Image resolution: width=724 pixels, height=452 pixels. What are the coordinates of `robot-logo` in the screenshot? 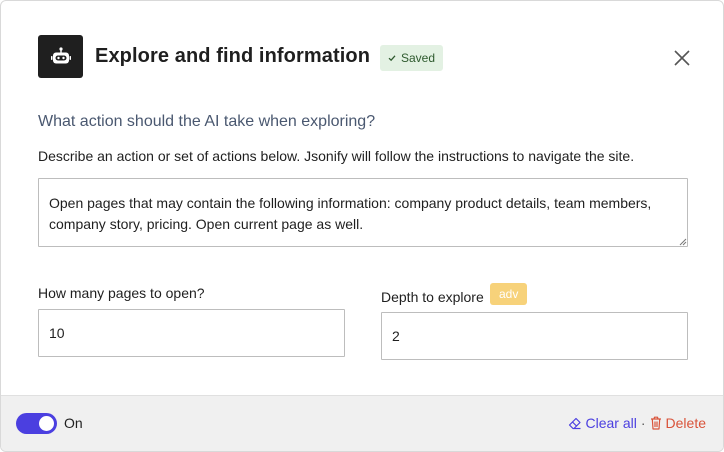 It's located at (60, 56).